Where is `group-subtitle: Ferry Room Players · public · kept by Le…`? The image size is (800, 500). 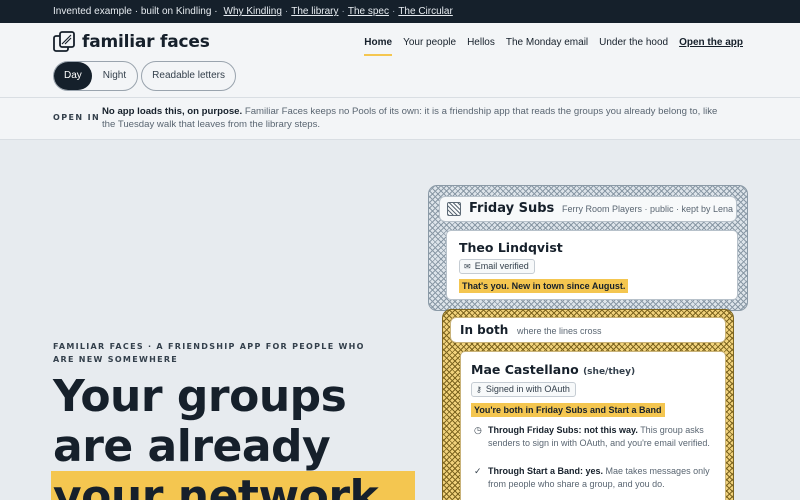 group-subtitle: Ferry Room Players · public · kept by Le… is located at coordinates (648, 209).